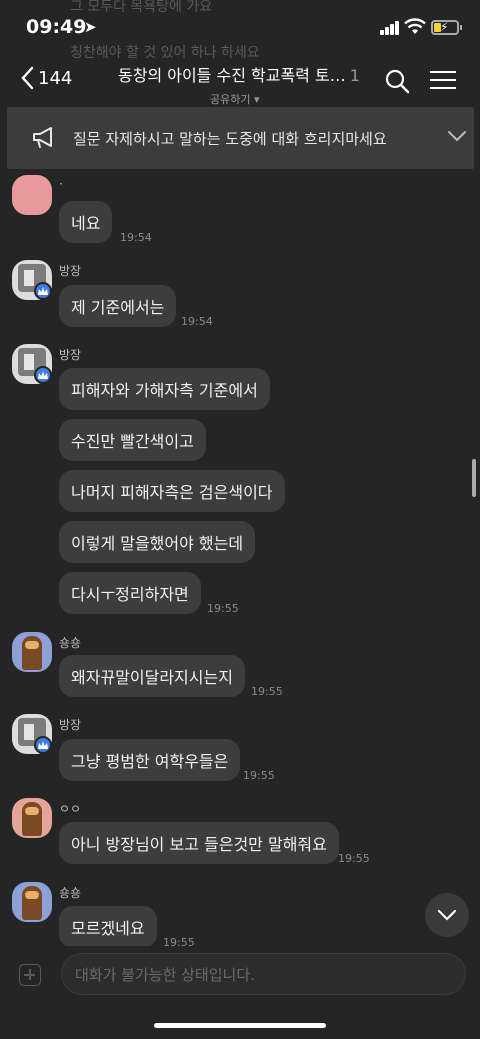 Image resolution: width=480 pixels, height=1039 pixels. What do you see at coordinates (132, 440) in the screenshot?
I see `message-bubble: 수진만 빨간색이고` at bounding box center [132, 440].